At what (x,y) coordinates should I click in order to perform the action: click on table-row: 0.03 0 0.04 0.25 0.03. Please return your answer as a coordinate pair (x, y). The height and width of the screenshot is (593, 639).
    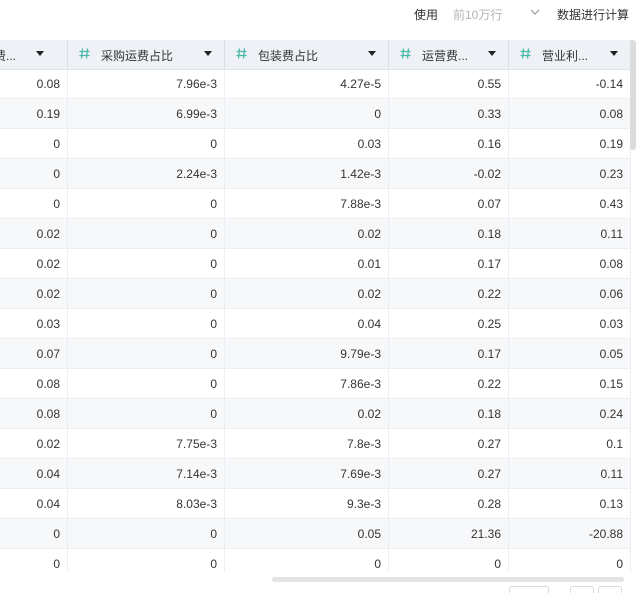
    Looking at the image, I should click on (315, 324).